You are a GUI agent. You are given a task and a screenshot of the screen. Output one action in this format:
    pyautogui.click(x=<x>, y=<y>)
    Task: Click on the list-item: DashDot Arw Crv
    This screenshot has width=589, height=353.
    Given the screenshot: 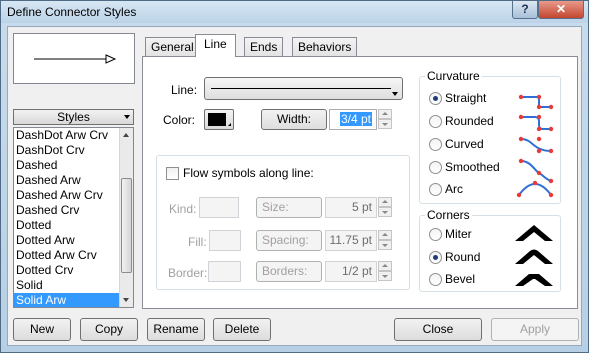 What is the action you would take?
    pyautogui.click(x=73, y=135)
    